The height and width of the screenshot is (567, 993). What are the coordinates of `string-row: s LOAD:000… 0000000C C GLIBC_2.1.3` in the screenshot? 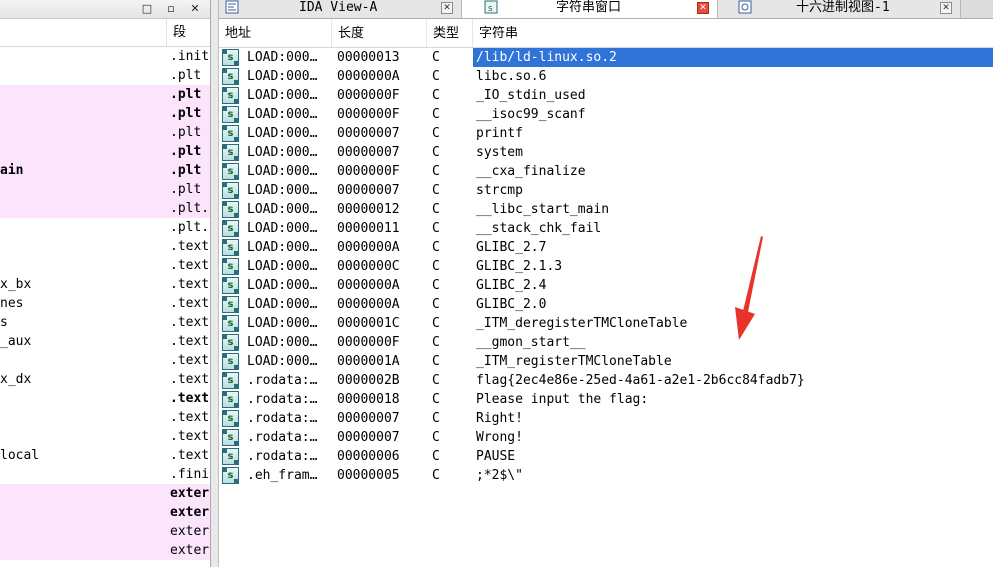 It's located at (606, 266).